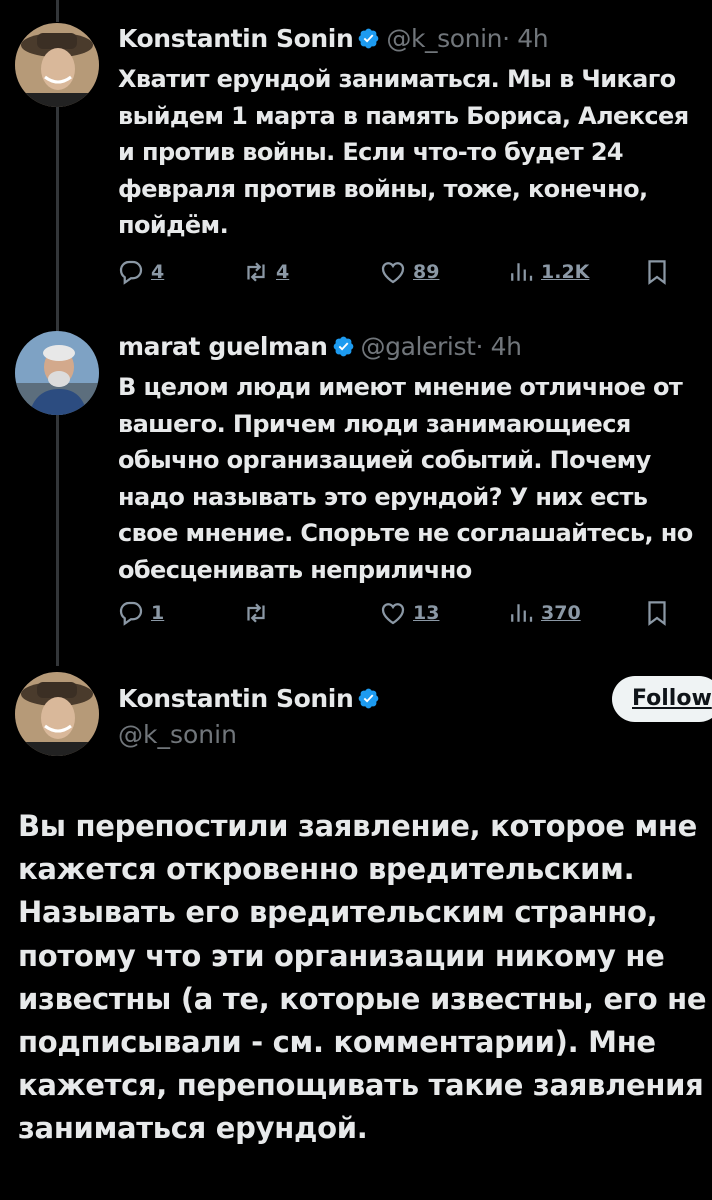  I want to click on views-button: 1.2K, so click(547, 272).